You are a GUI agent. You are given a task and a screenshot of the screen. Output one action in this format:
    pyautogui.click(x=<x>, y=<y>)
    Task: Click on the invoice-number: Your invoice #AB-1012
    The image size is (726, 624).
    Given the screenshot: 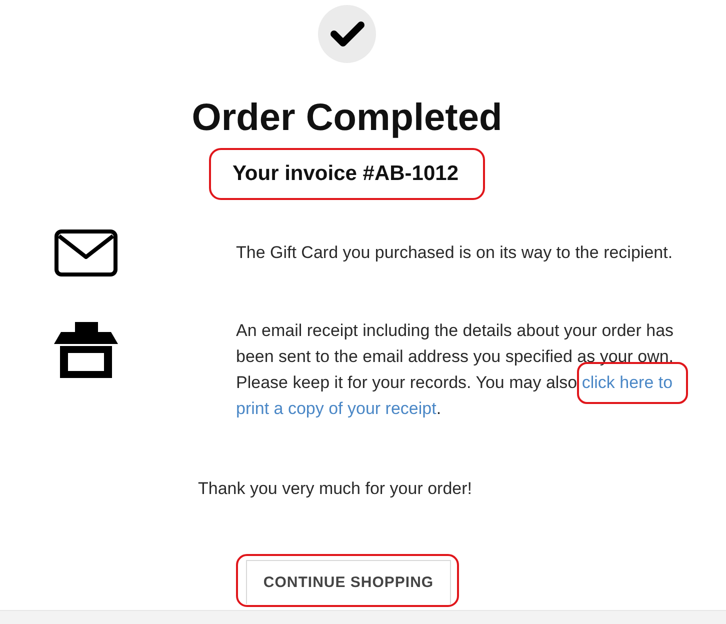 What is the action you would take?
    pyautogui.click(x=345, y=174)
    